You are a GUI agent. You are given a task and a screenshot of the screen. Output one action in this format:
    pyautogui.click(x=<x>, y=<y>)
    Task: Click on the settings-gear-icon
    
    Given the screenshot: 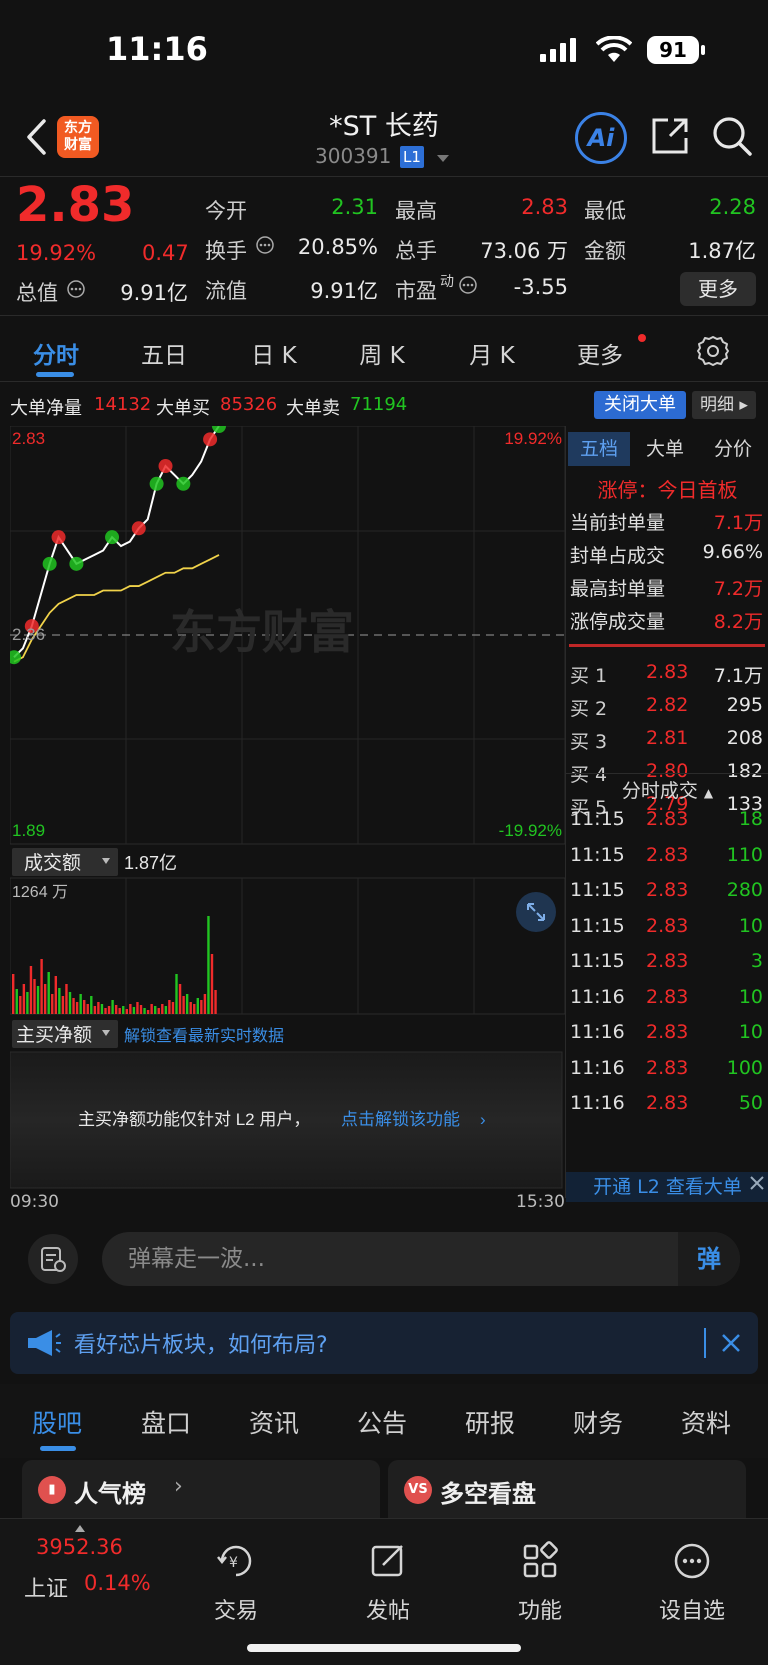 What is the action you would take?
    pyautogui.click(x=713, y=351)
    